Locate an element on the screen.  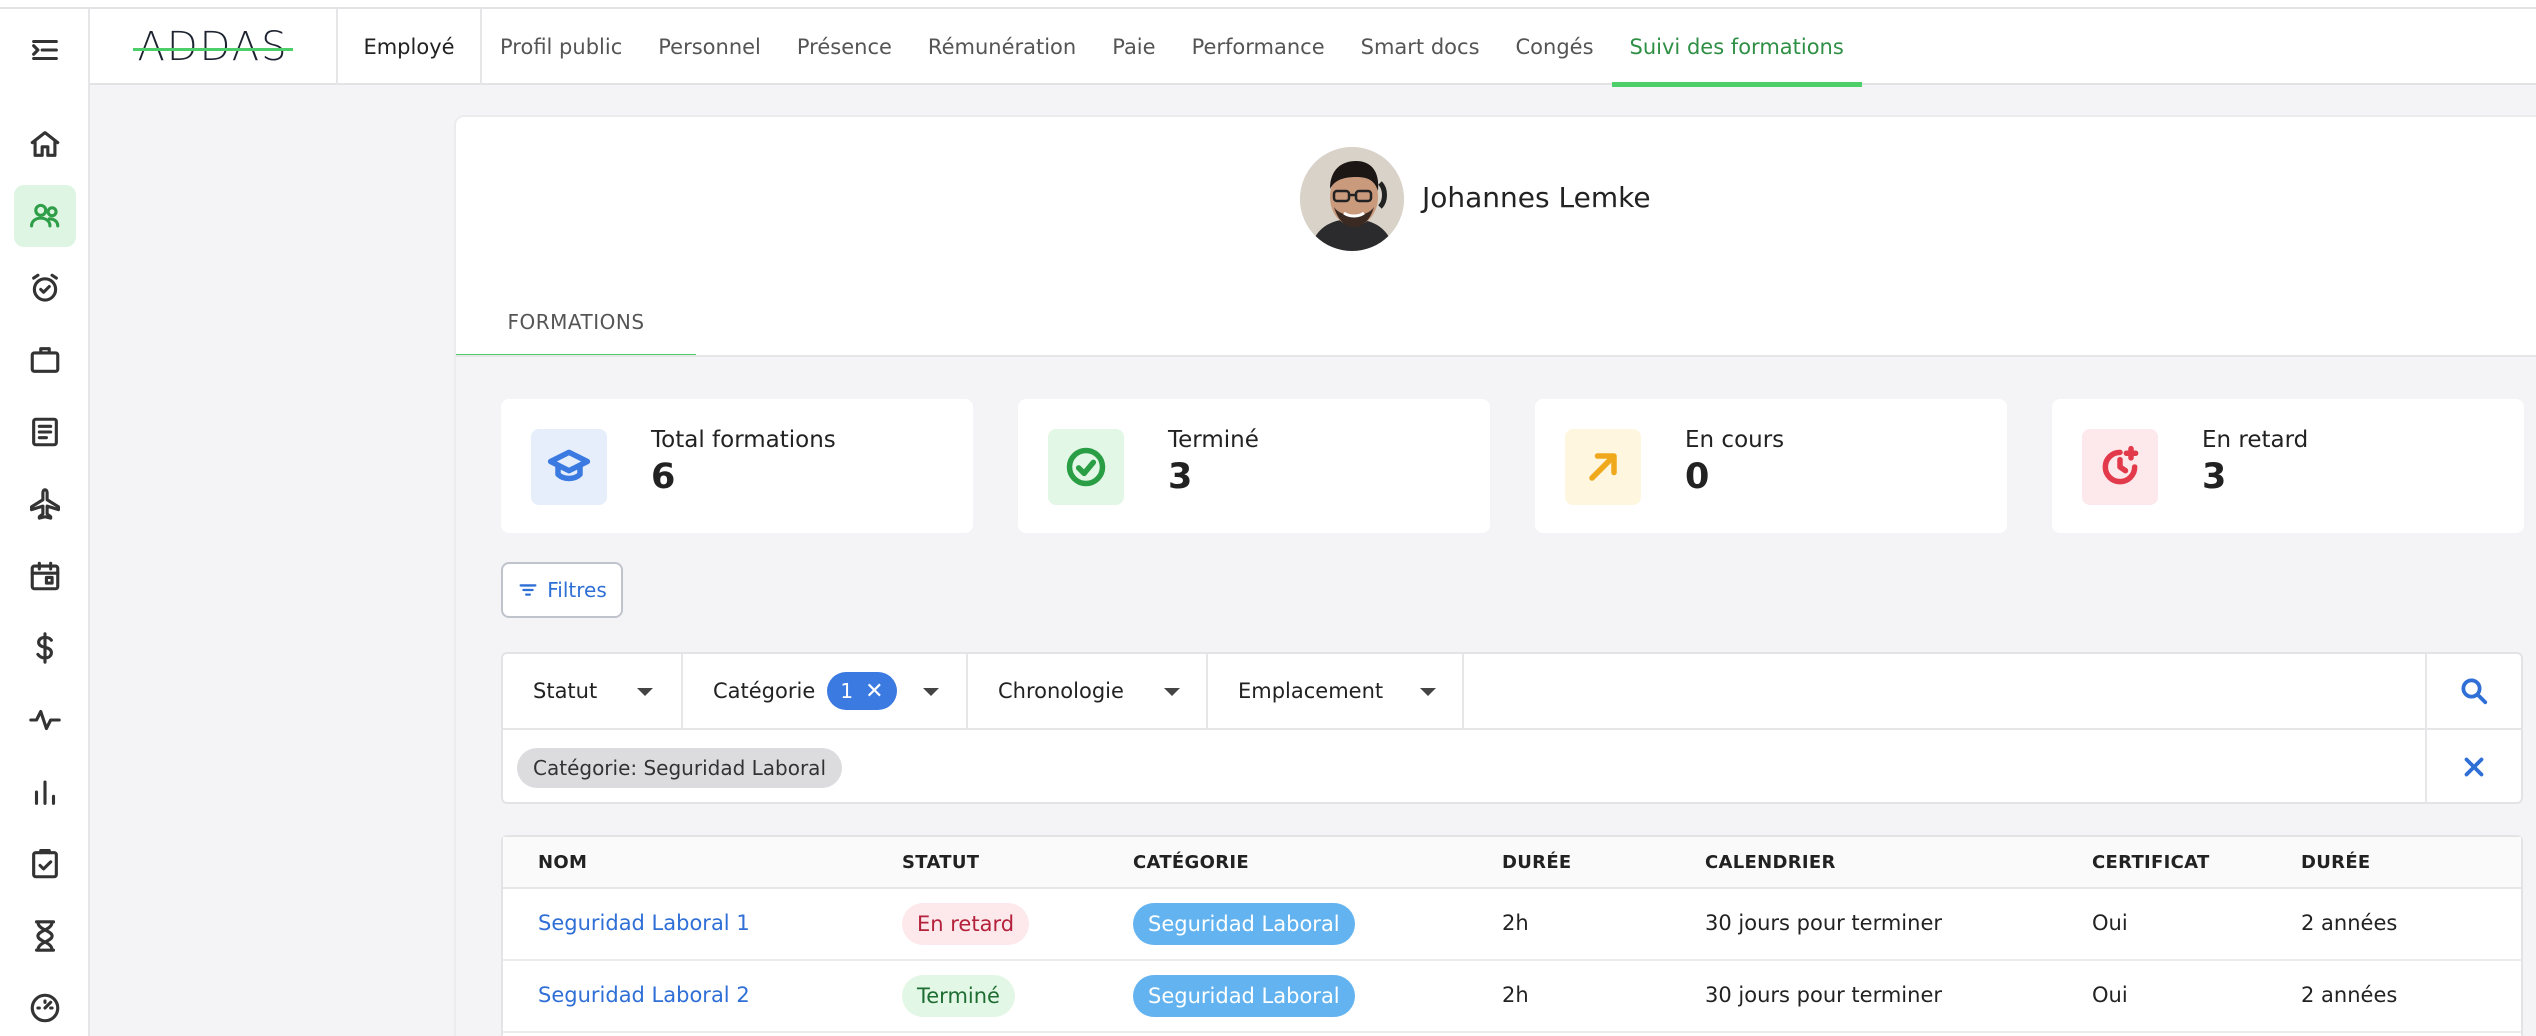
tab-performance: Performance is located at coordinates (1258, 47).